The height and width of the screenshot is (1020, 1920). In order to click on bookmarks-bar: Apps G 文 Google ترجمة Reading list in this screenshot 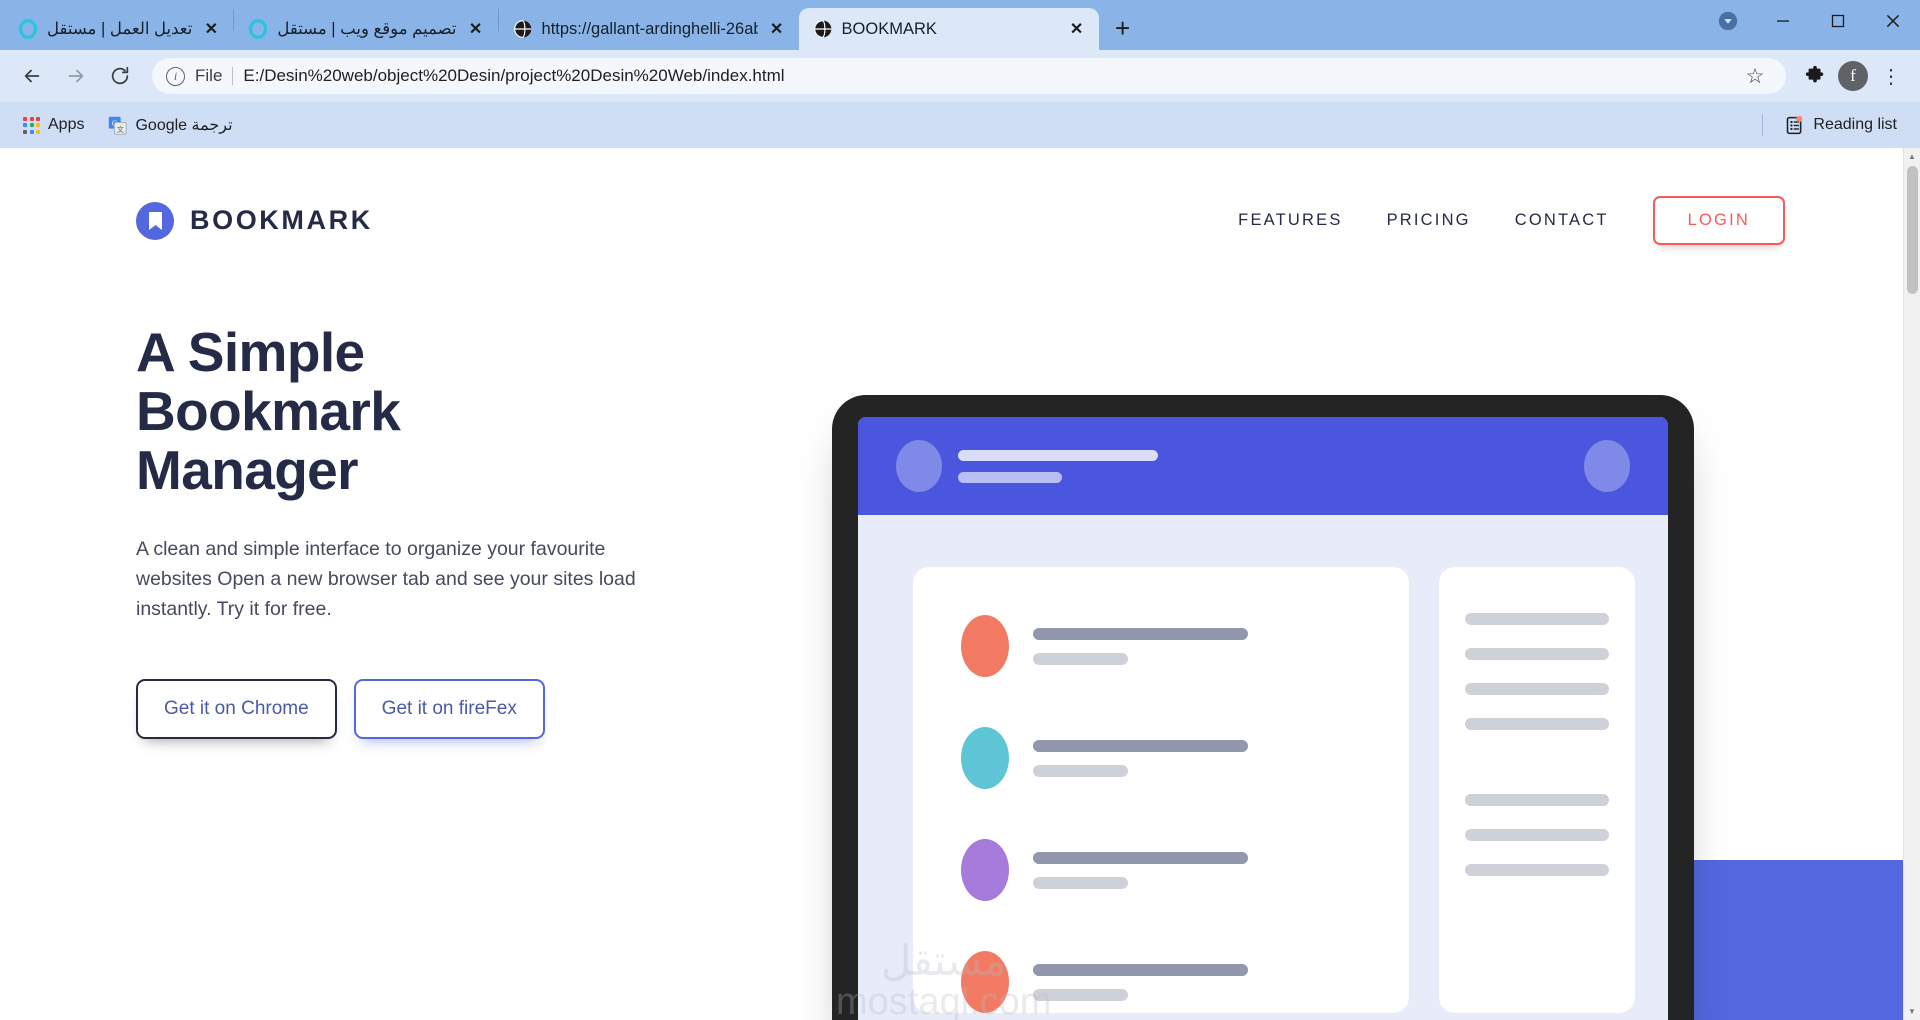, I will do `click(960, 125)`.